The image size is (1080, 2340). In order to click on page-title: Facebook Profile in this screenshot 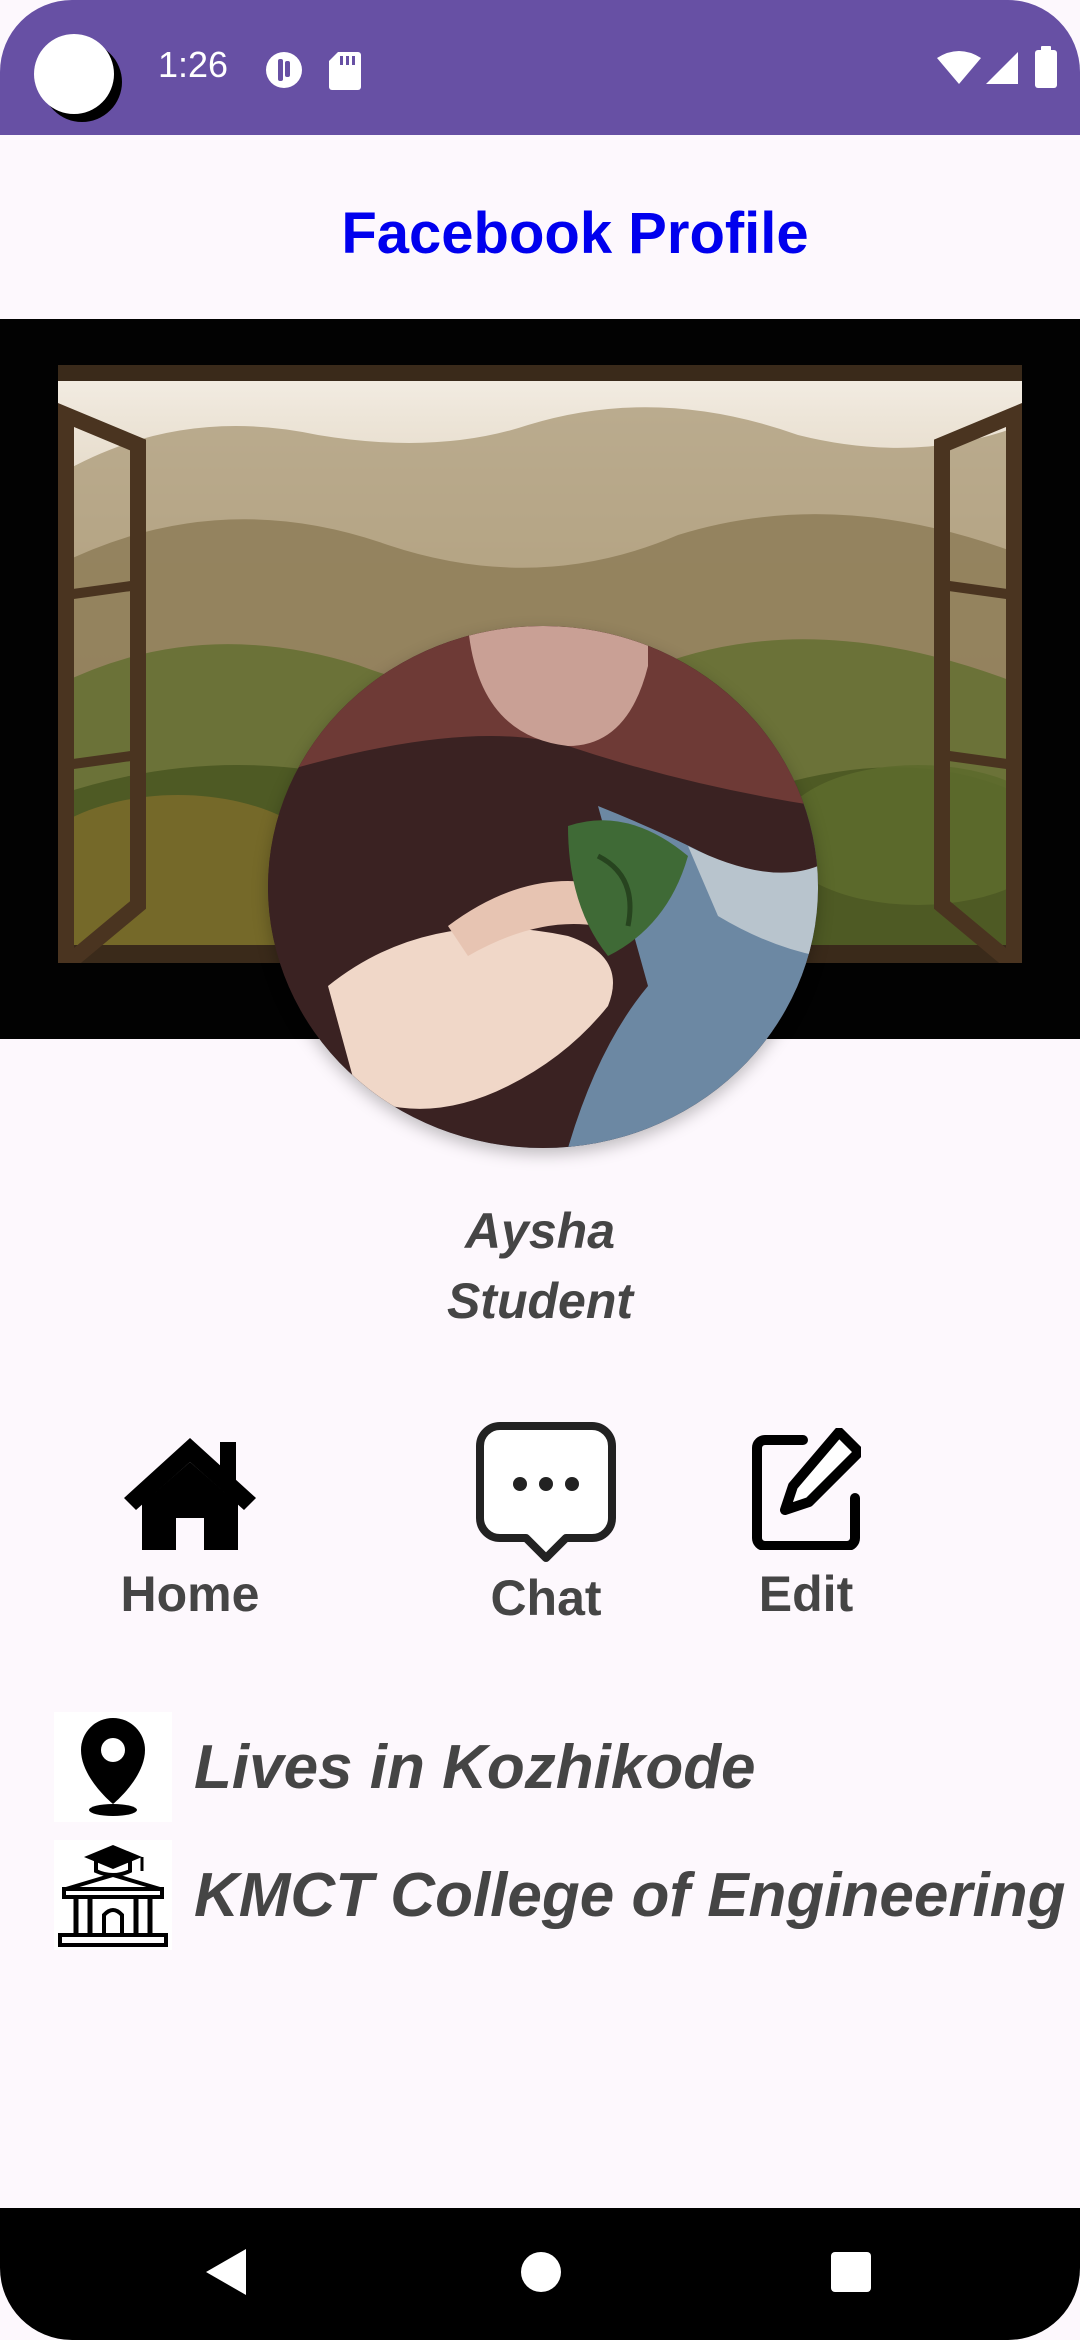, I will do `click(575, 233)`.